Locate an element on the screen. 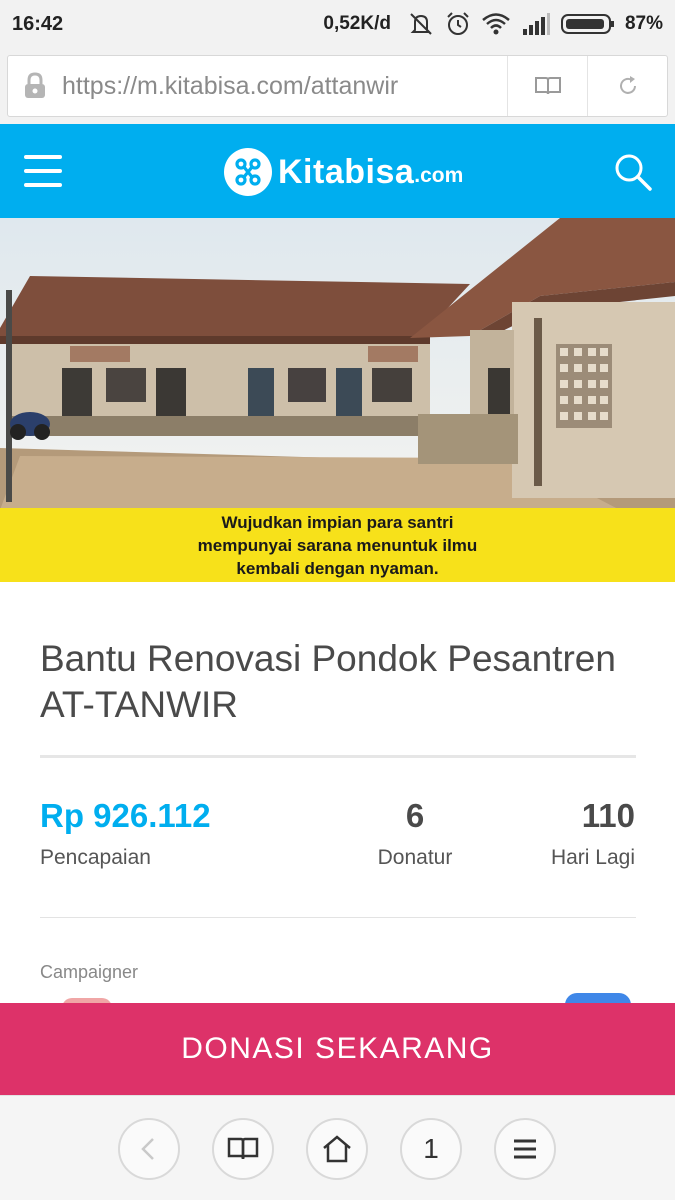 The height and width of the screenshot is (1200, 675). menu-icon is located at coordinates (43, 171).